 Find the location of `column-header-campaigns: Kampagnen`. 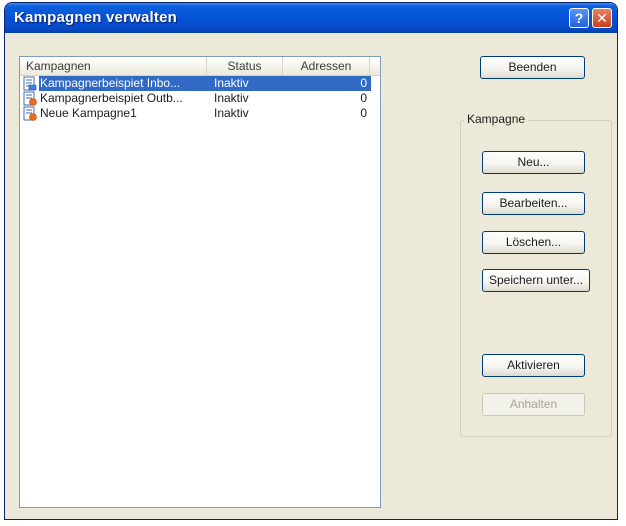

column-header-campaigns: Kampagnen is located at coordinates (113, 66).